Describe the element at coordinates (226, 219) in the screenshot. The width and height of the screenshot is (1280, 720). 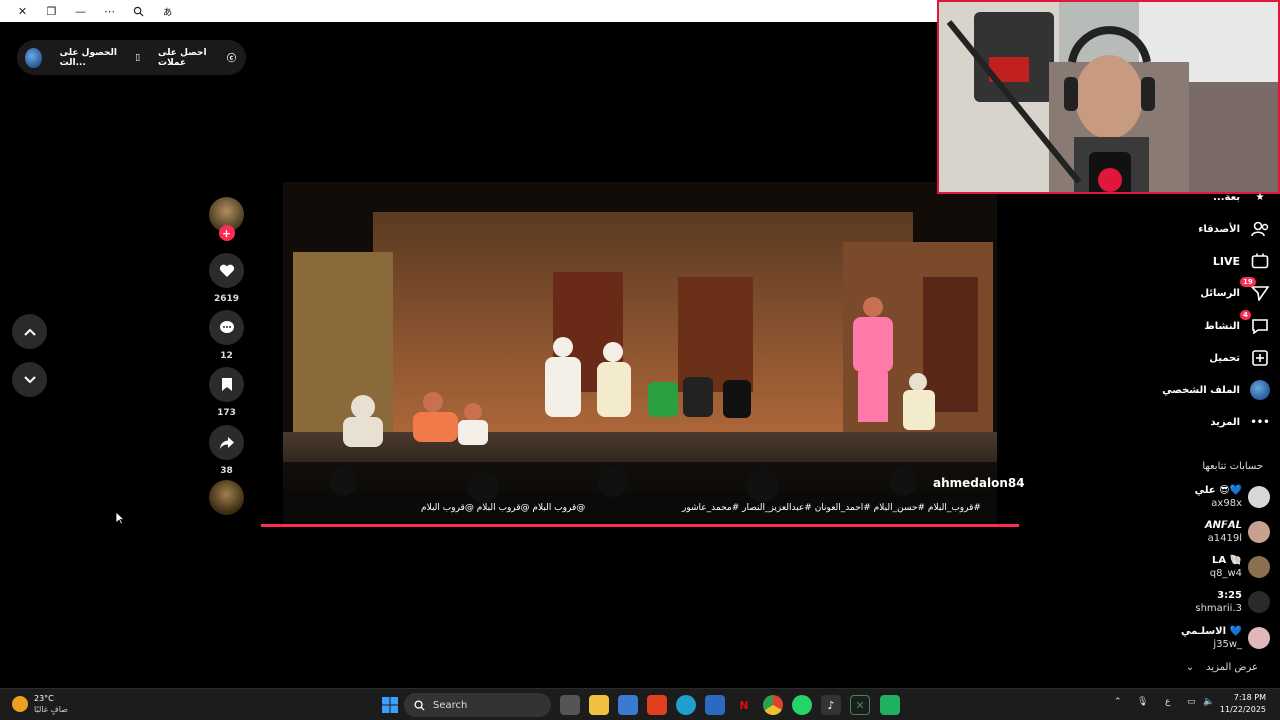
I see `creator-avatar-button: +` at that location.